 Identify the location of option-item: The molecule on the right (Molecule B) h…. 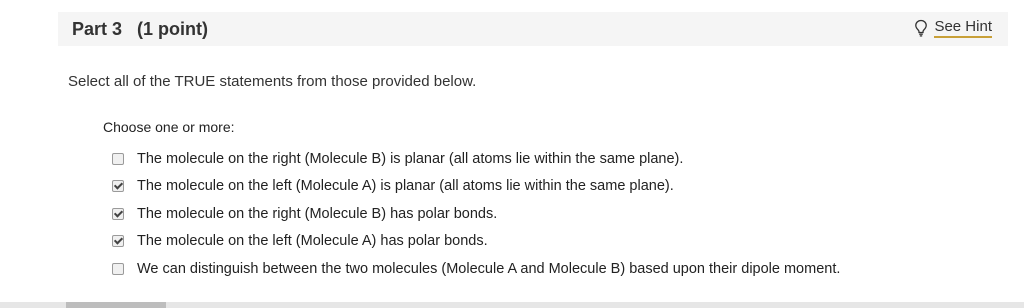
(476, 214).